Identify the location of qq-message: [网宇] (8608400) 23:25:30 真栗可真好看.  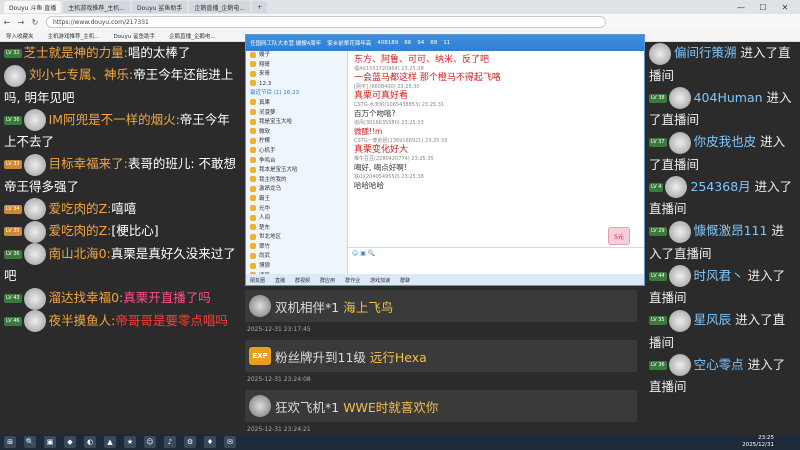
(387, 92).